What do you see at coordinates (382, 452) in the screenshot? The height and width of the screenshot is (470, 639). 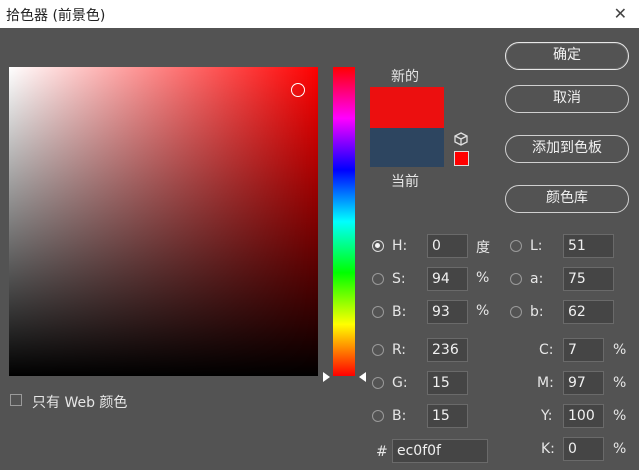 I see `hex-label: #` at bounding box center [382, 452].